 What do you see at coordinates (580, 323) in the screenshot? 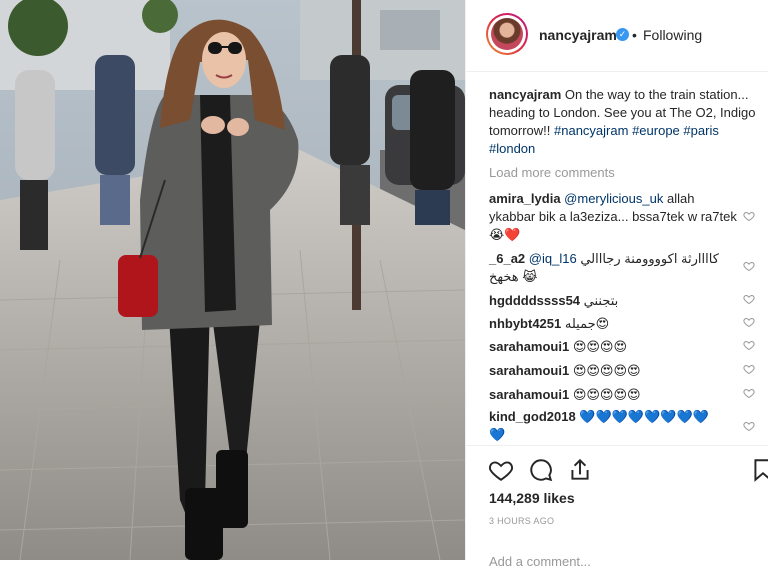
I see `comment-text: جميله` at bounding box center [580, 323].